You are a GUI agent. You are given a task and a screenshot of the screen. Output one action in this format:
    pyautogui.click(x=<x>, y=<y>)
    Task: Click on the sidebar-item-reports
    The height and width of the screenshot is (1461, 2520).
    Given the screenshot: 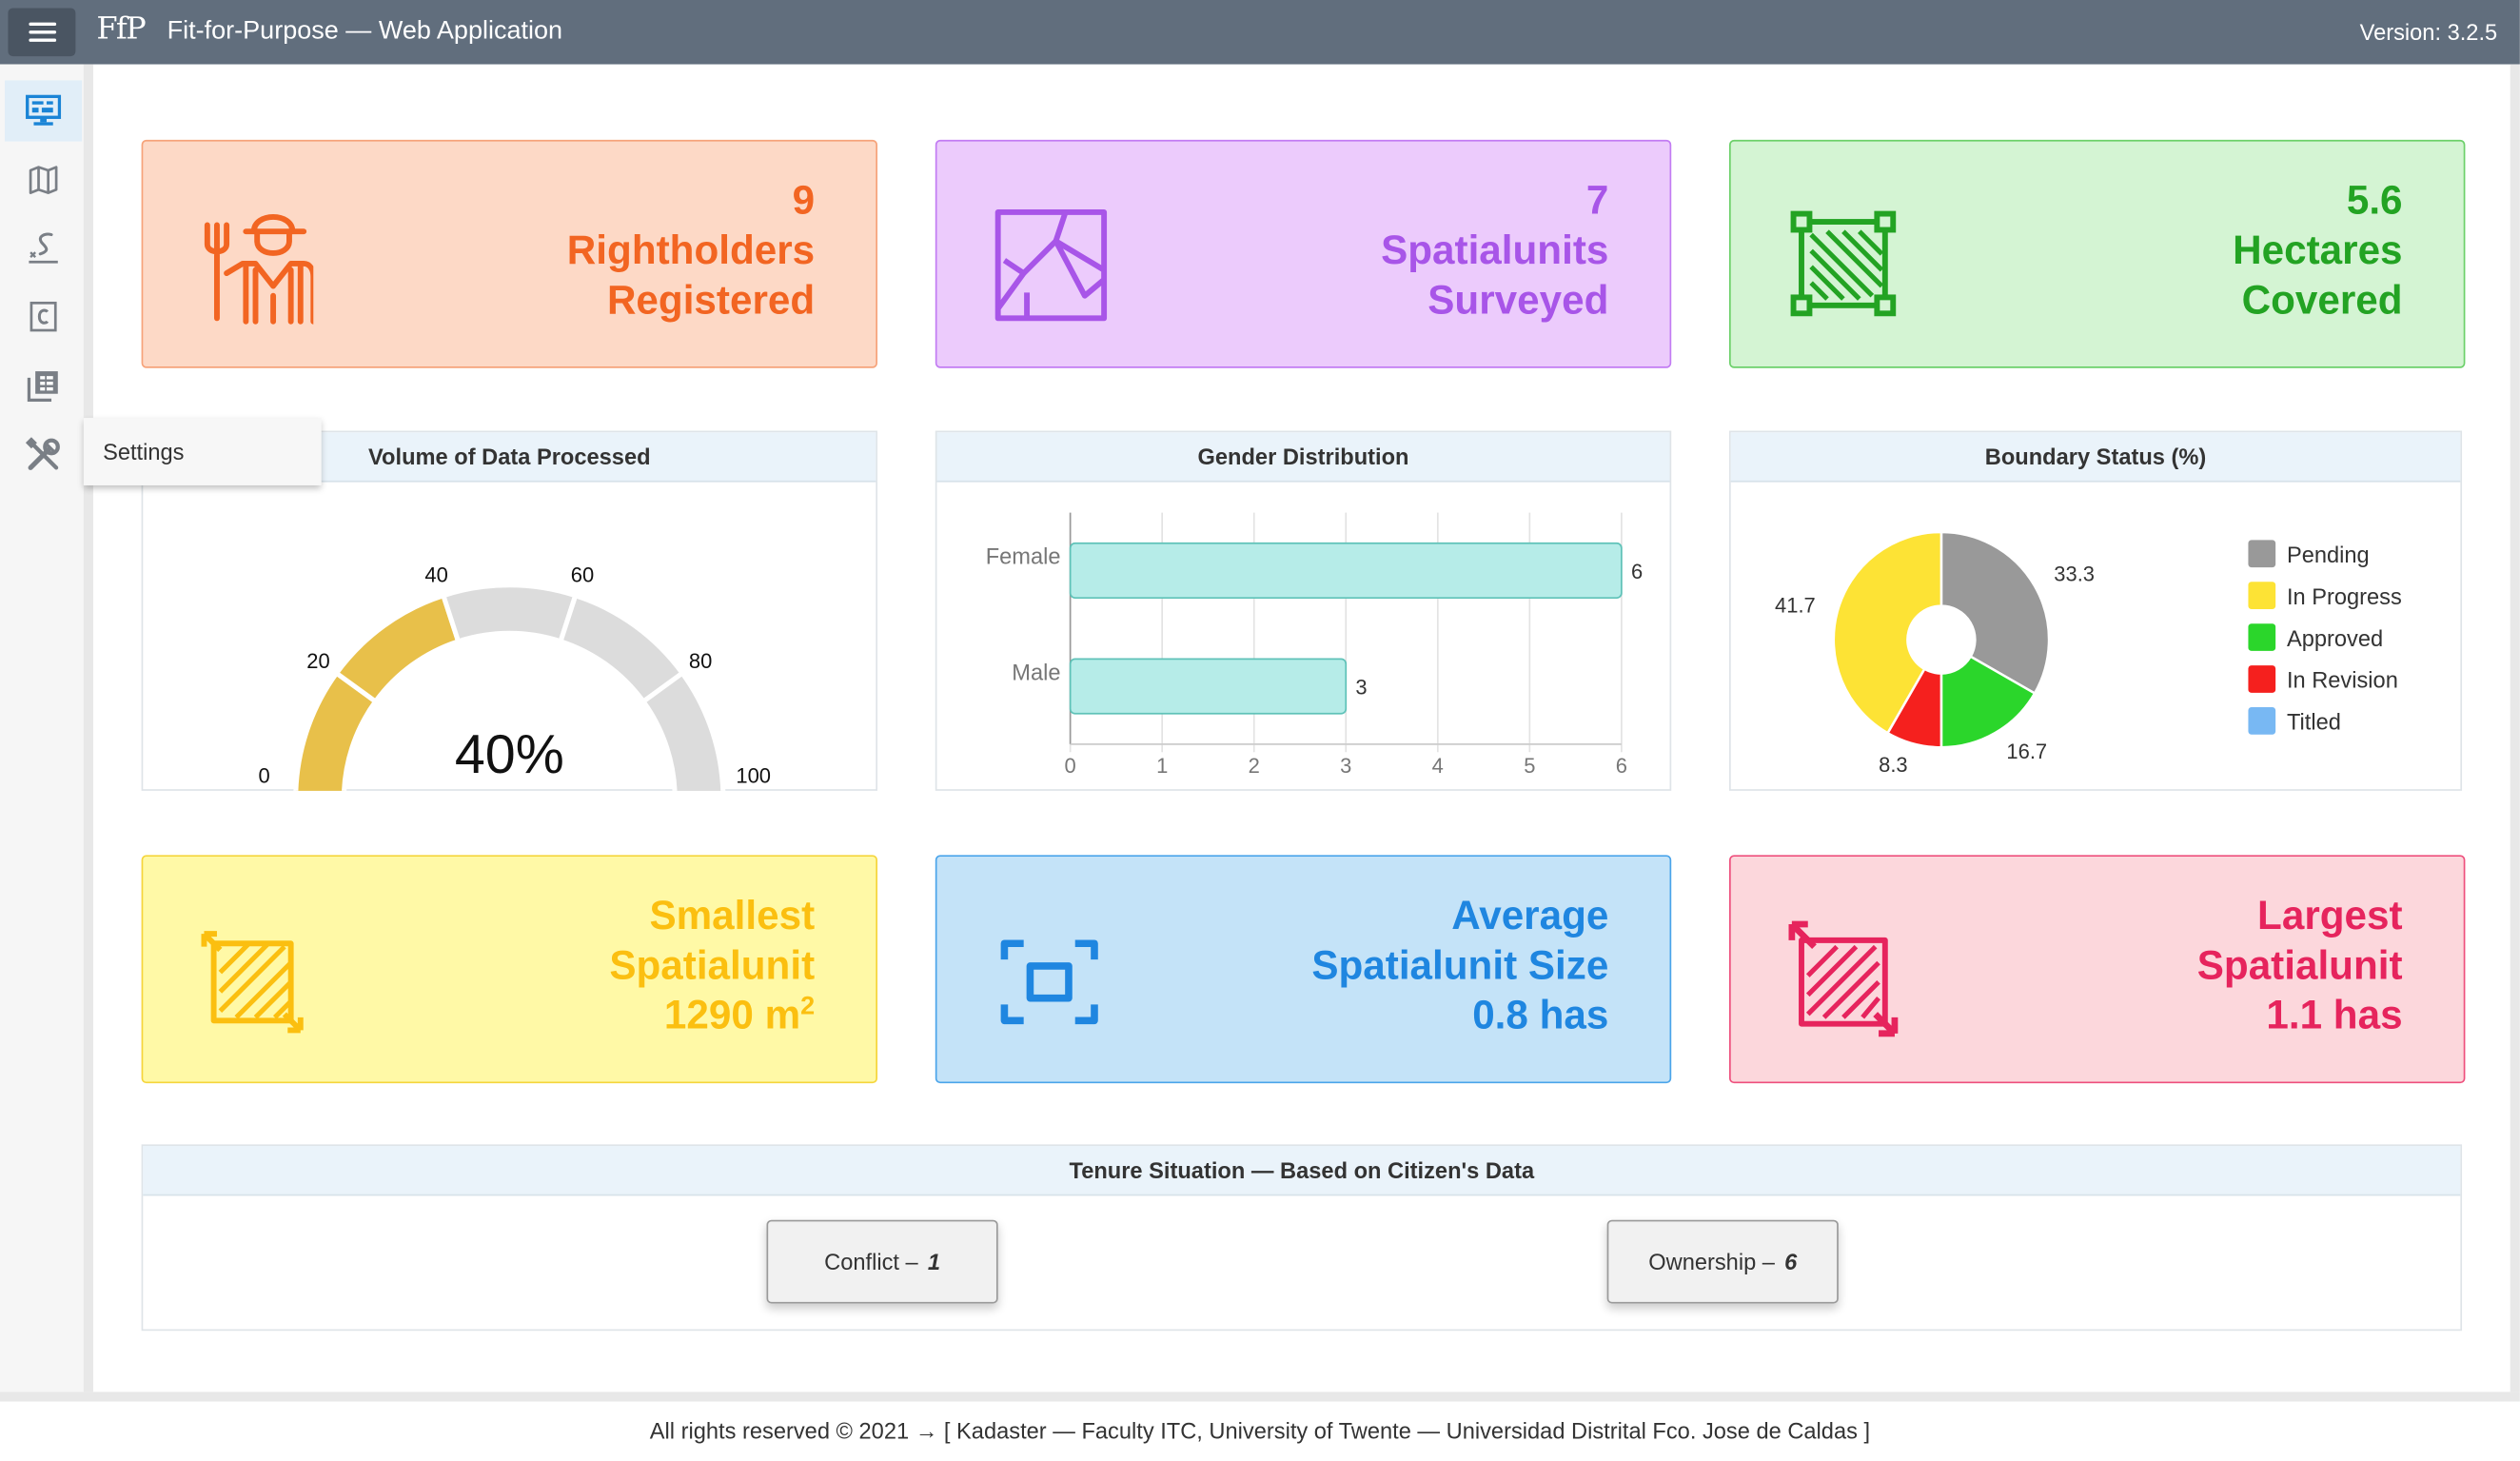 What is the action you would take?
    pyautogui.click(x=43, y=385)
    